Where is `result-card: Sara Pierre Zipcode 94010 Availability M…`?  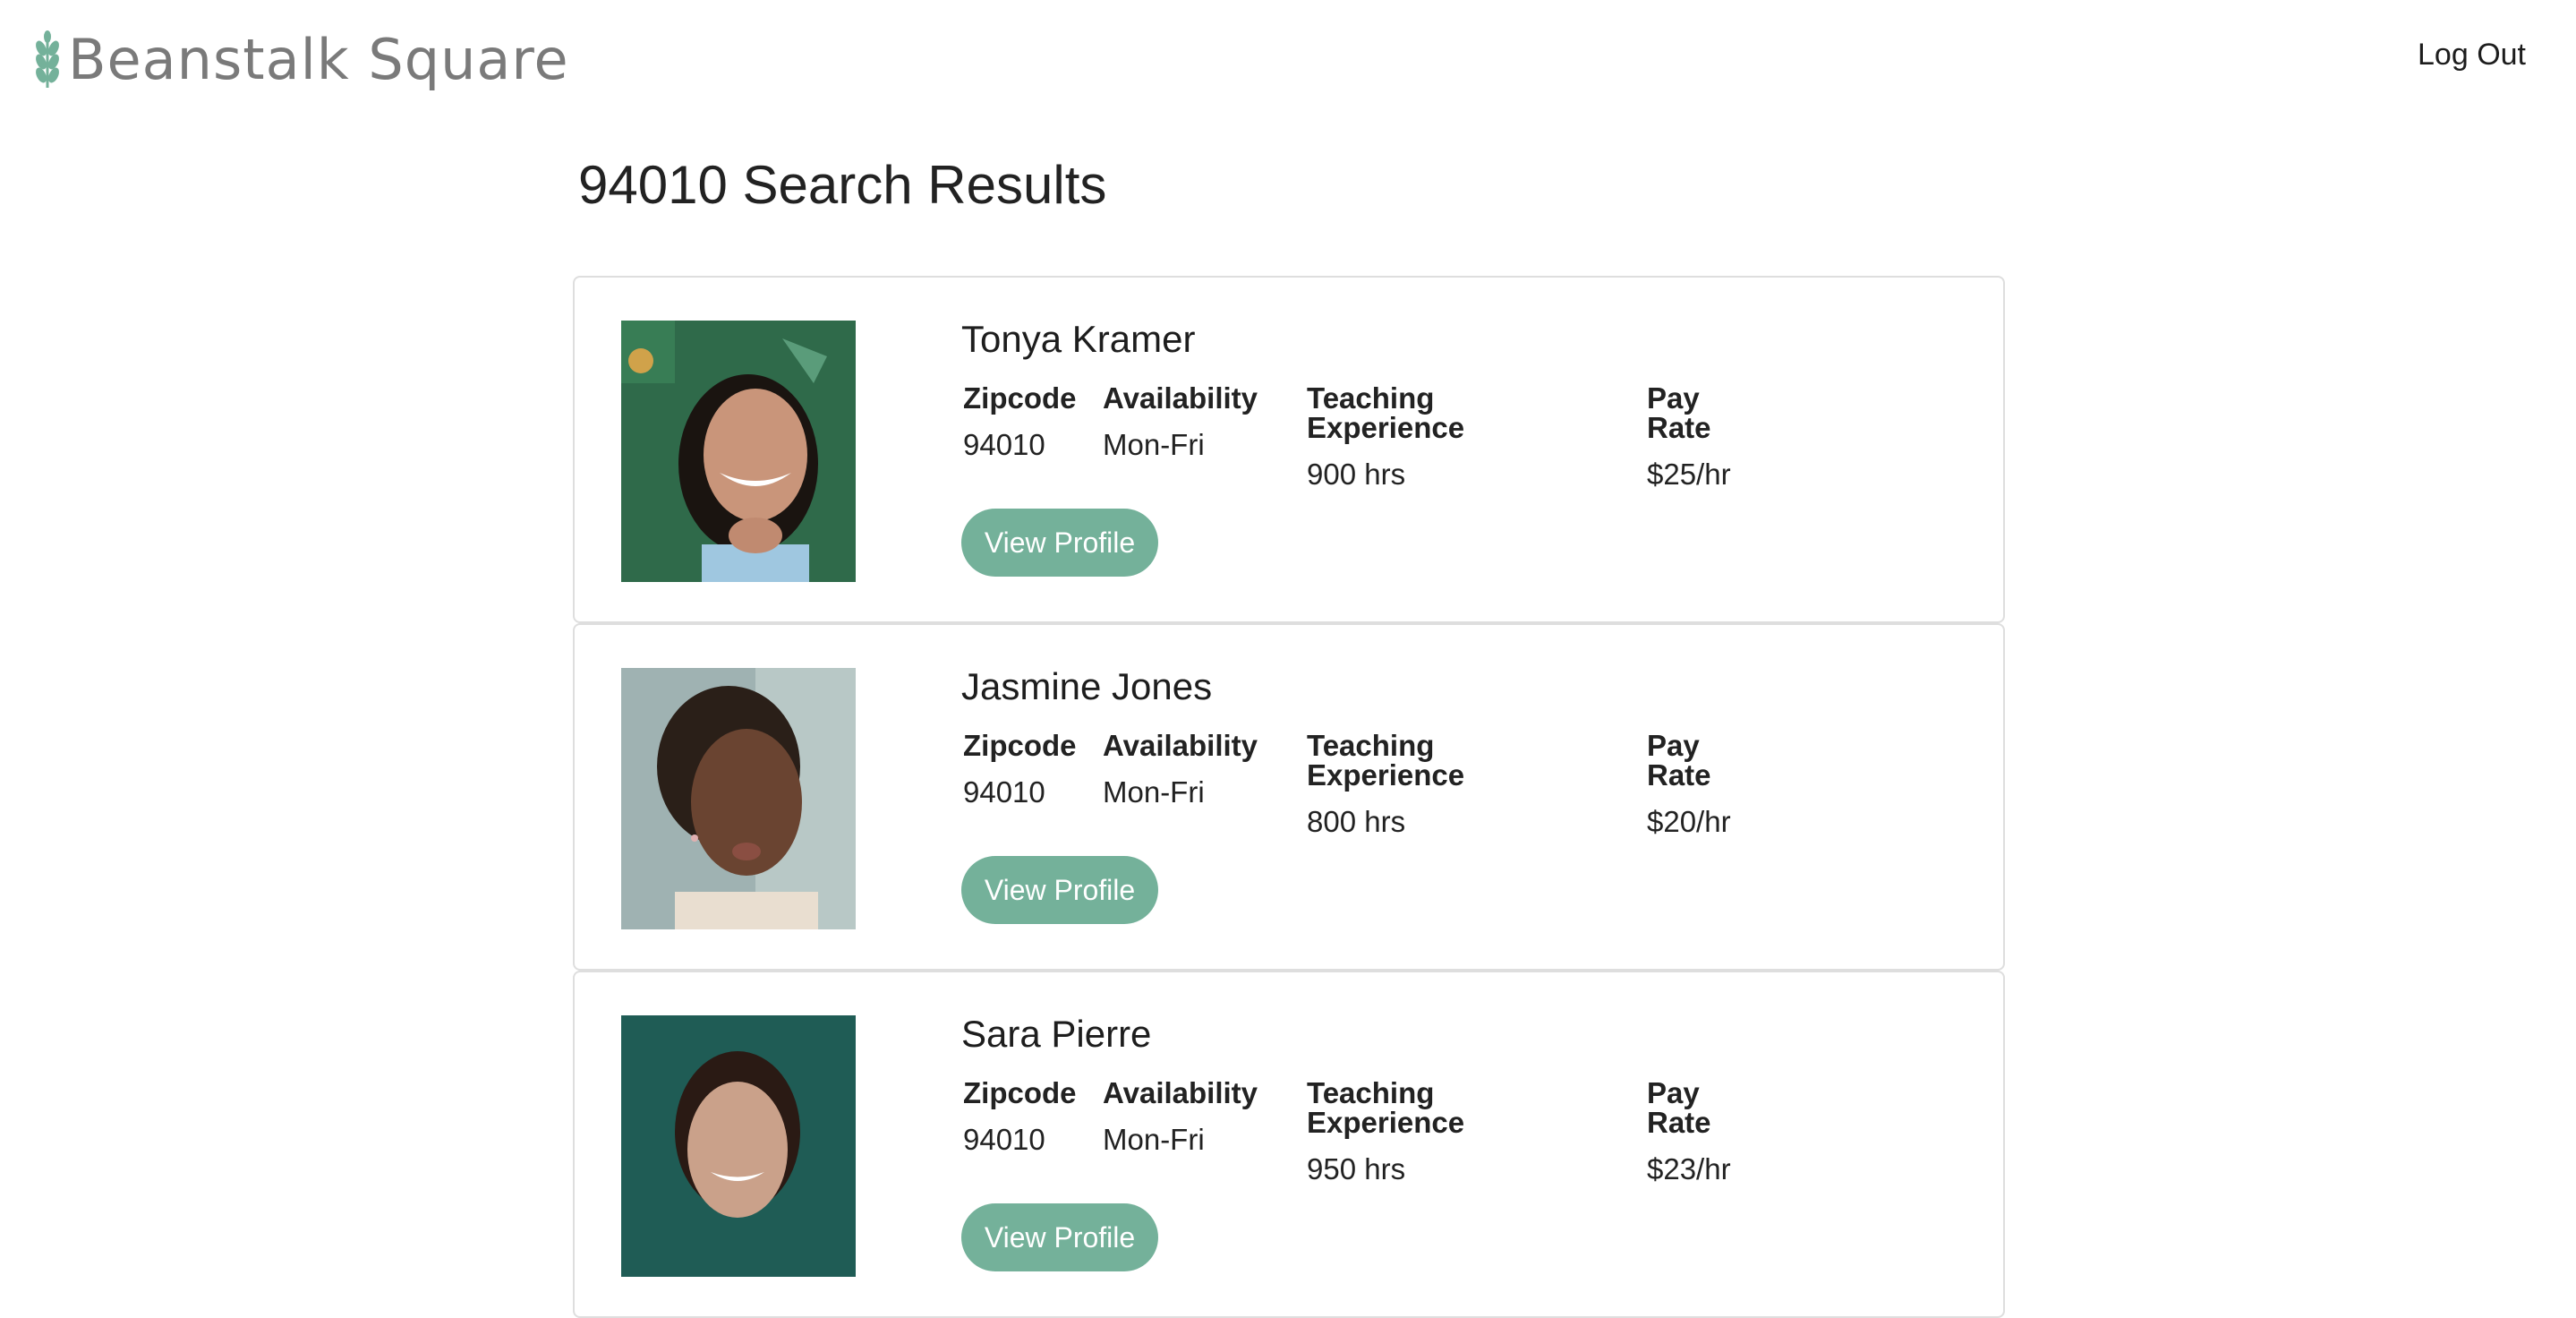 result-card: Sara Pierre Zipcode 94010 Availability M… is located at coordinates (1289, 1144).